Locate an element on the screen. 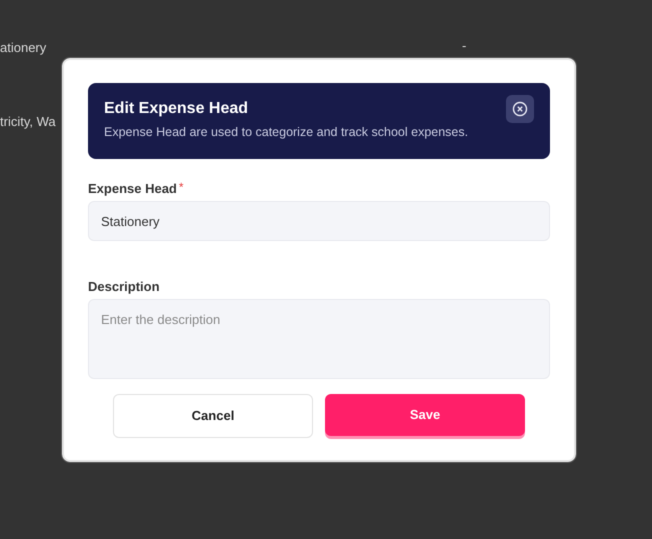 This screenshot has width=652, height=539. textarea-field: Enter the description is located at coordinates (319, 339).